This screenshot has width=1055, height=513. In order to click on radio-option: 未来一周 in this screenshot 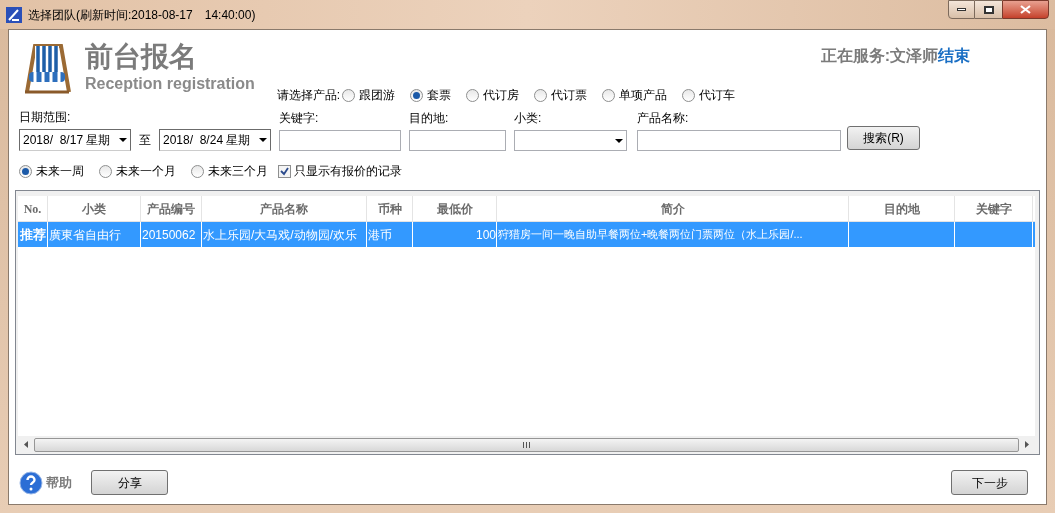, I will do `click(51, 171)`.